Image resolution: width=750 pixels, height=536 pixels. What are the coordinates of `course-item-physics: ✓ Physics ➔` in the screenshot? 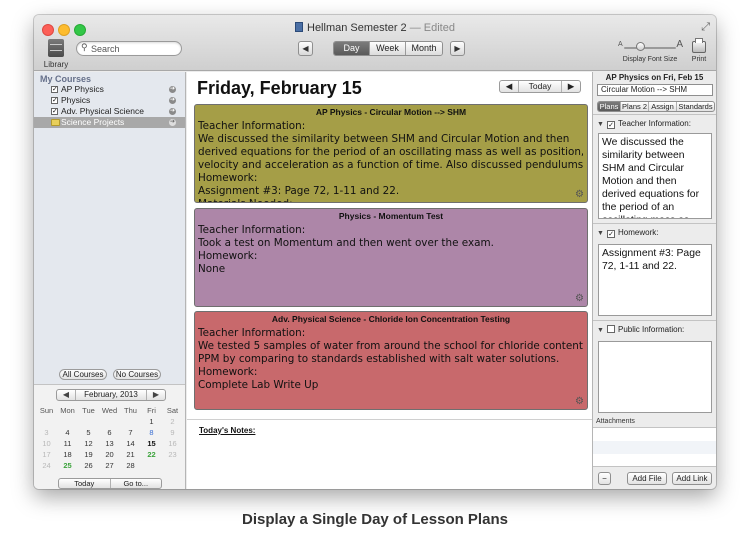 It's located at (109, 100).